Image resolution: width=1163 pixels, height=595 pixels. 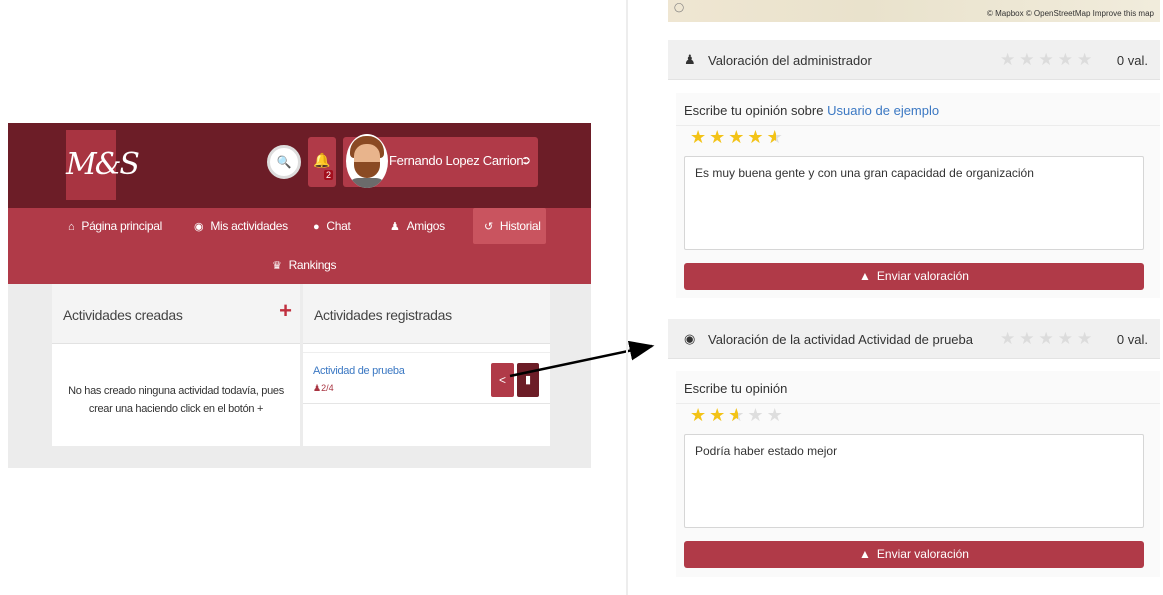 What do you see at coordinates (359, 371) in the screenshot?
I see `activity-link: Actividad de prueba` at bounding box center [359, 371].